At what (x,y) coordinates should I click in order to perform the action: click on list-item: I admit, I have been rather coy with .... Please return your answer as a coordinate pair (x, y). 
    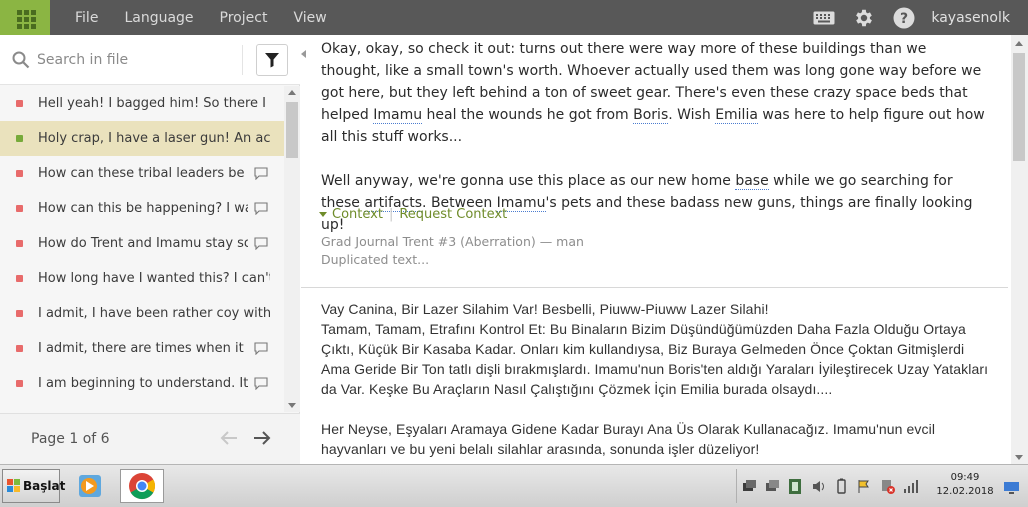
    Looking at the image, I should click on (142, 313).